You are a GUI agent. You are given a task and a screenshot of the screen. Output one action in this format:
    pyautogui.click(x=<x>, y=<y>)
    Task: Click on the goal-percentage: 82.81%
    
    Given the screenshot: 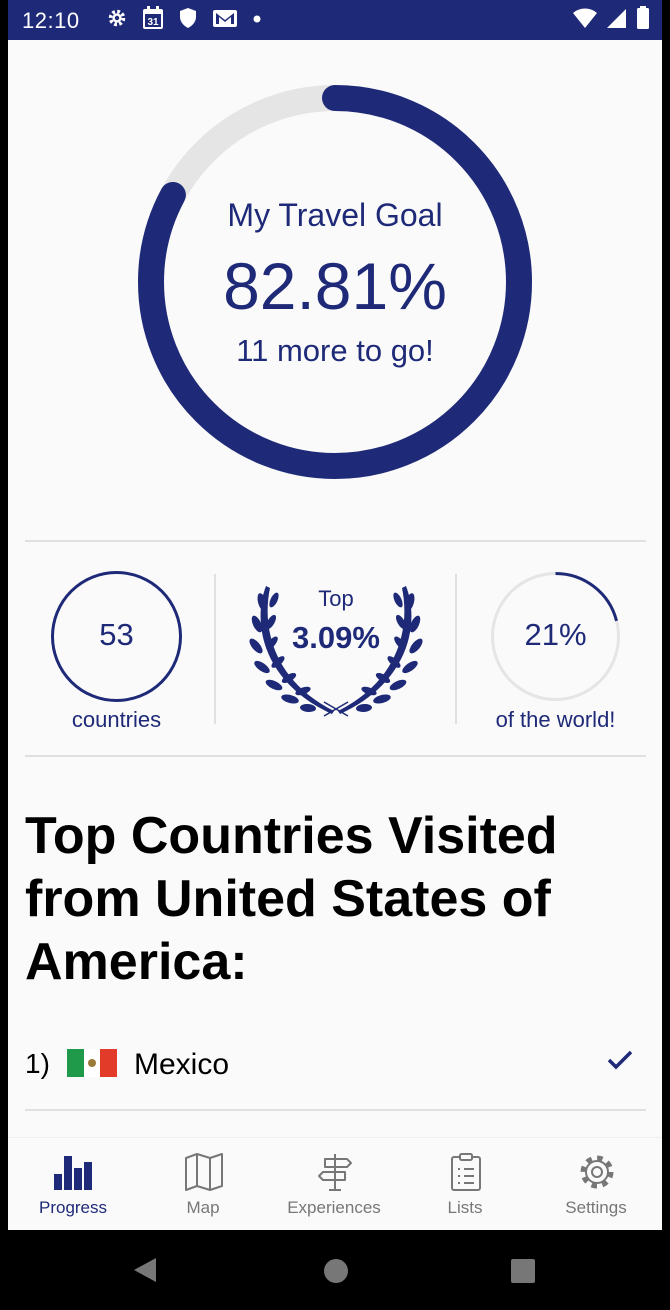 What is the action you would take?
    pyautogui.click(x=335, y=286)
    